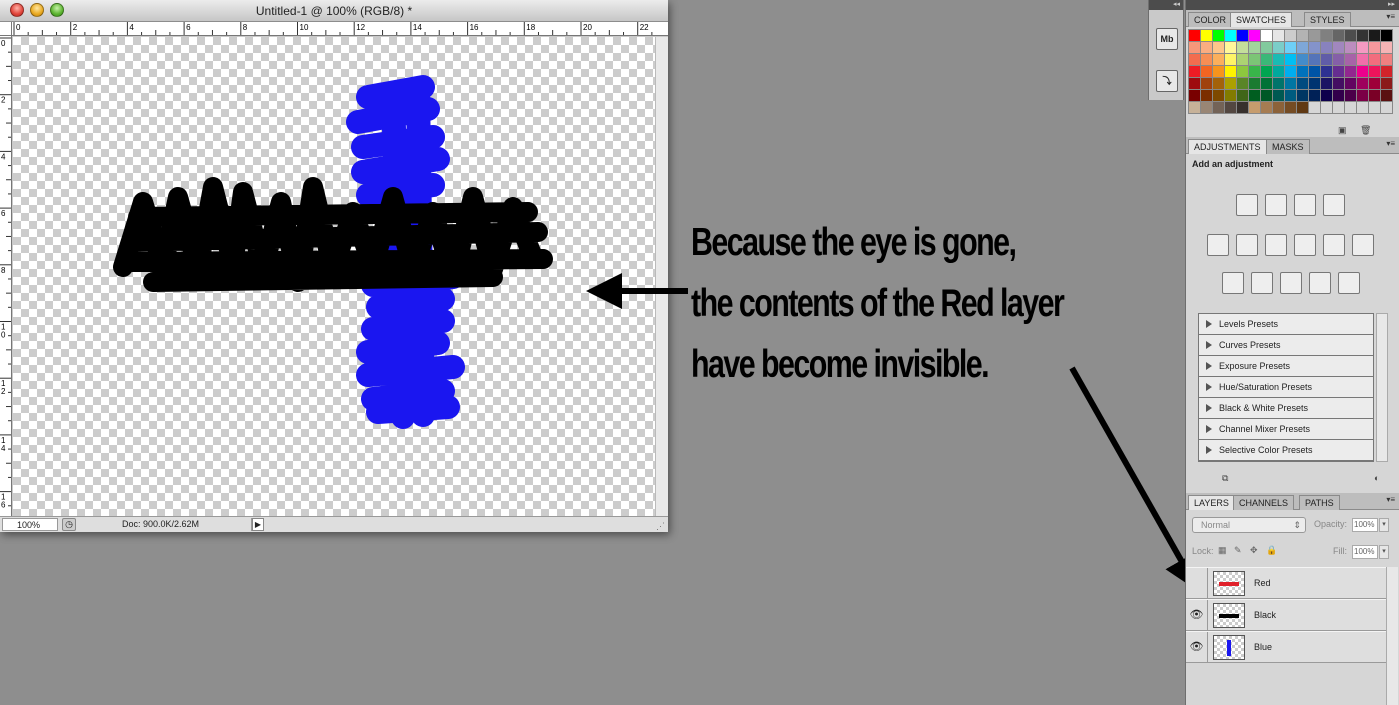 The image size is (1399, 705). I want to click on new-swatch-icon: ▣, so click(1342, 130).